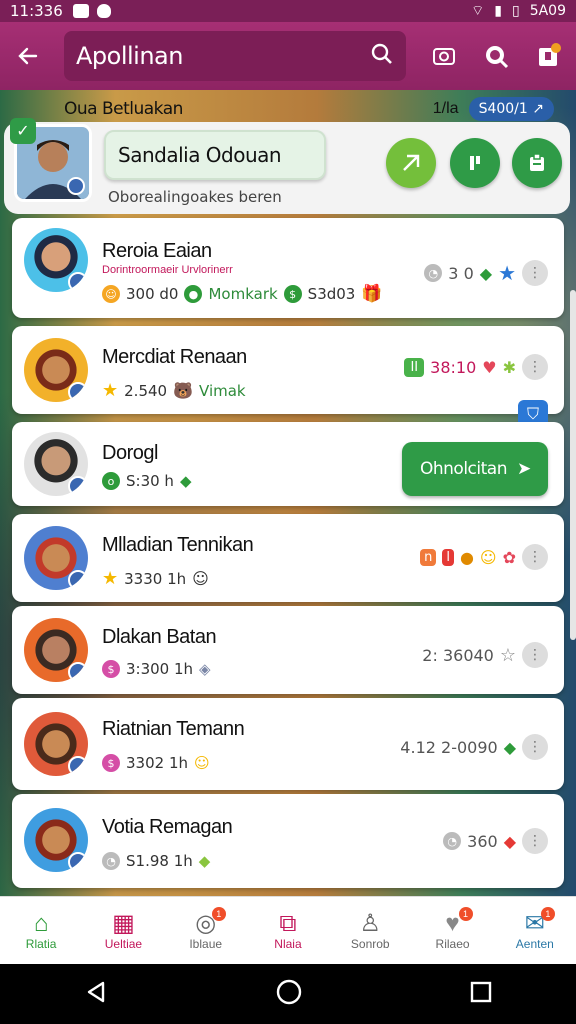 The width and height of the screenshot is (576, 1024). What do you see at coordinates (167, 270) in the screenshot?
I see `contact-subline: Dorintroormaeir Urvlorinerr` at bounding box center [167, 270].